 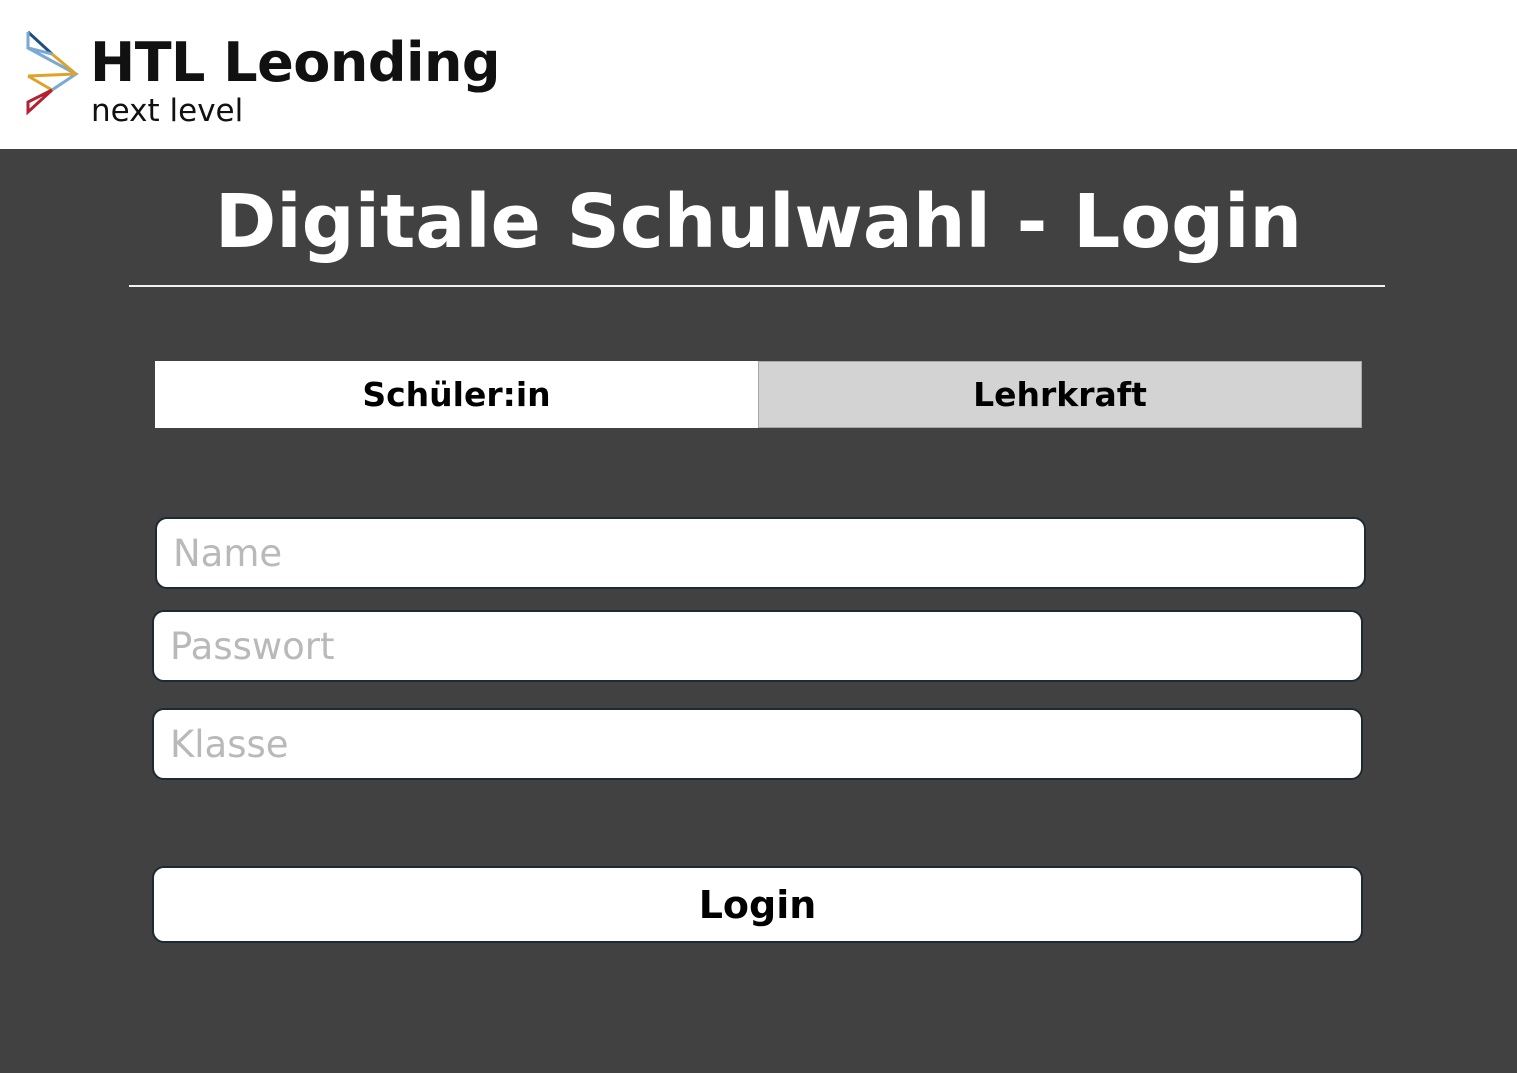 I want to click on password-input, so click(x=757, y=646).